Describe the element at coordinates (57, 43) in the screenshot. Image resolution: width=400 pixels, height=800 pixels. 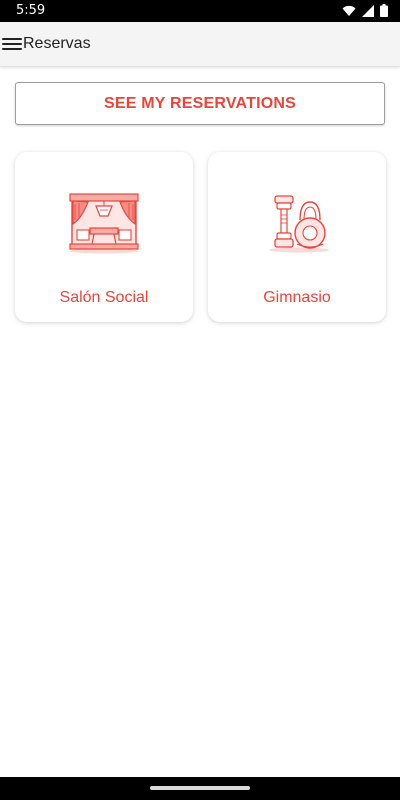
I see `page-title: Reservas` at that location.